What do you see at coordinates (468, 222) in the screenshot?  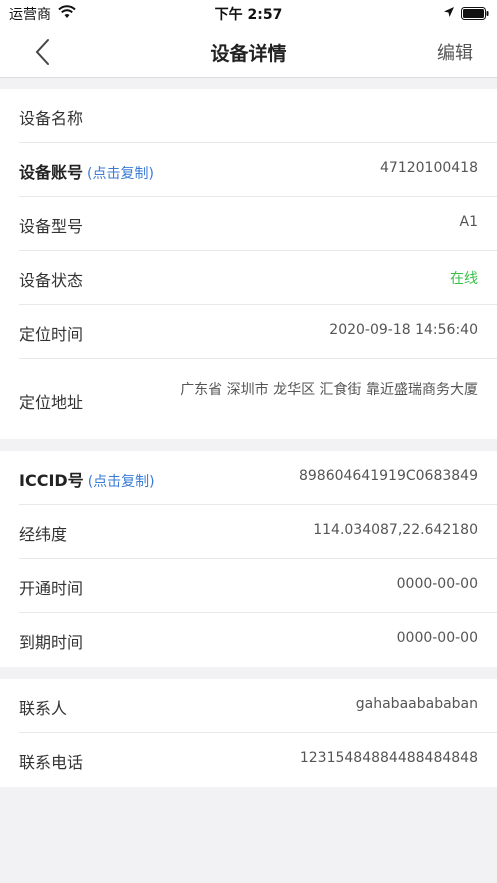 I see `device-model-value: A1` at bounding box center [468, 222].